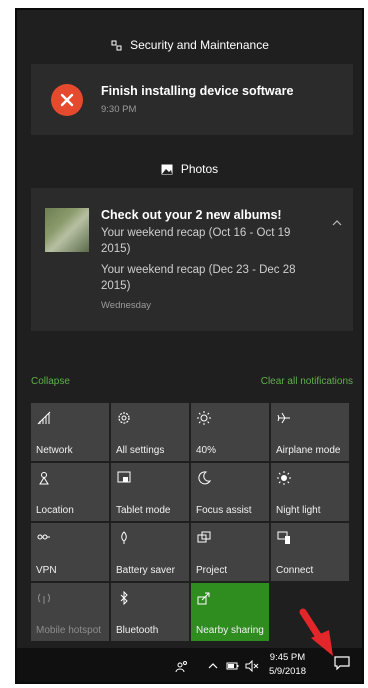  I want to click on tile-label: Project, so click(212, 570).